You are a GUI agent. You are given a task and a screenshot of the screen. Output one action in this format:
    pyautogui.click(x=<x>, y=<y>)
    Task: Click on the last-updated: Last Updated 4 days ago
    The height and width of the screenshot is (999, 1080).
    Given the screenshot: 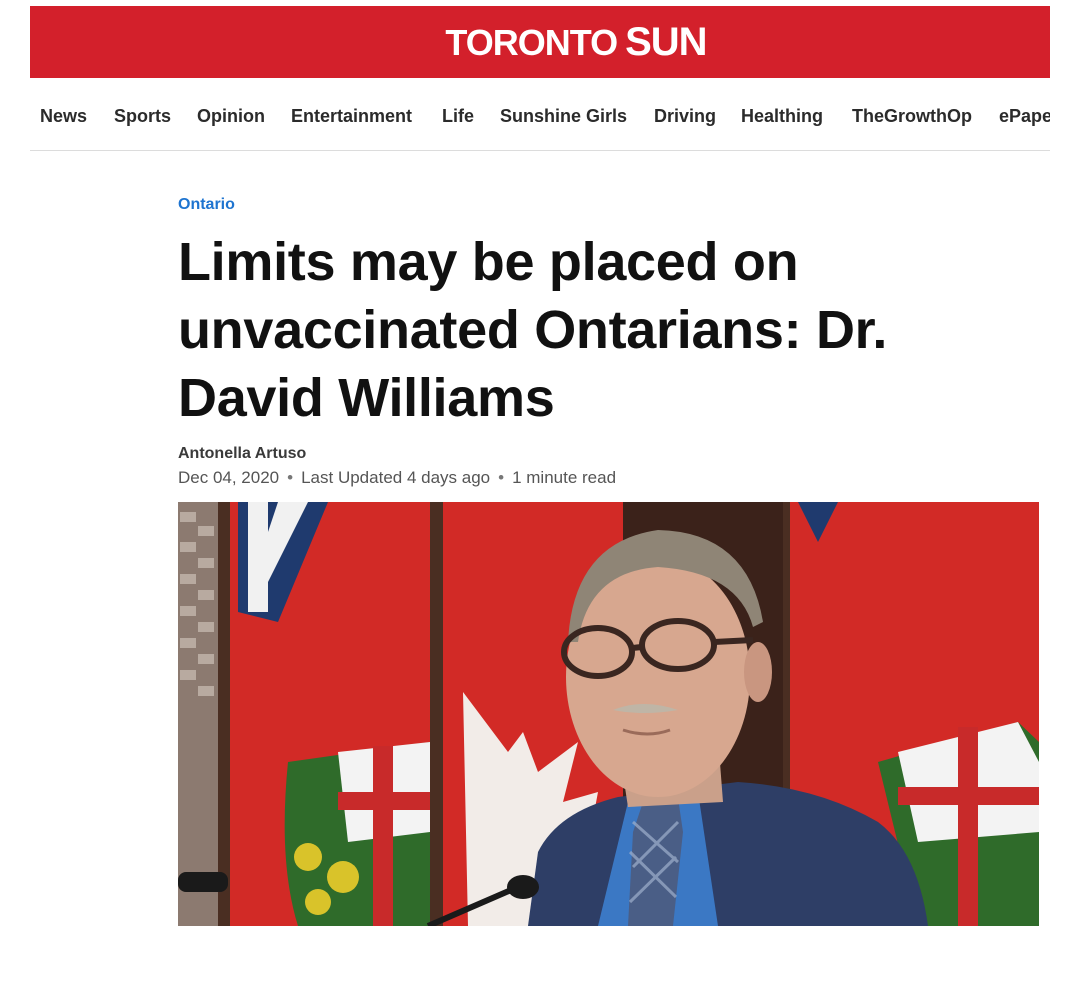 What is the action you would take?
    pyautogui.click(x=396, y=477)
    